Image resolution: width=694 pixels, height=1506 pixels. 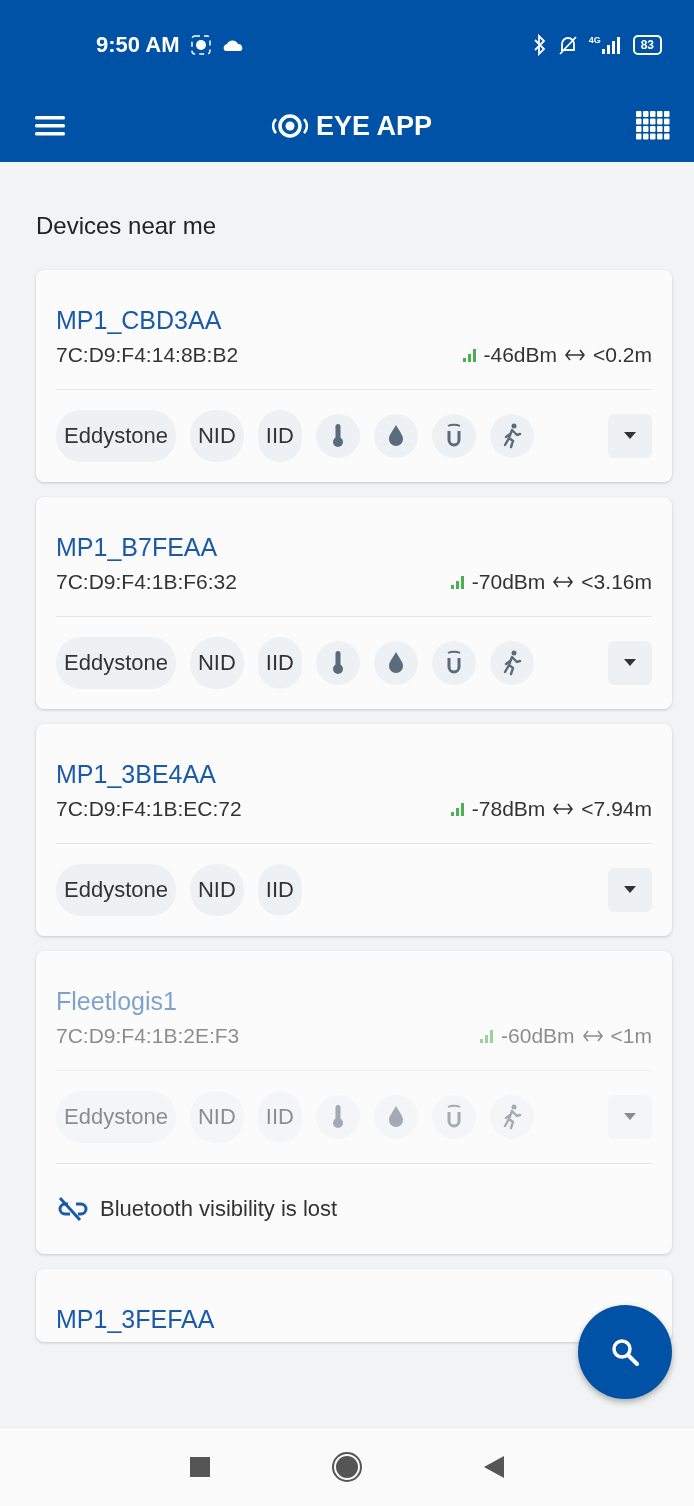 What do you see at coordinates (354, 603) in the screenshot?
I see `device-card: MP1_B7FEAA 7C:D9:F4:1B:F6:32 -70dBm <3.16m Eddystone NID IID` at bounding box center [354, 603].